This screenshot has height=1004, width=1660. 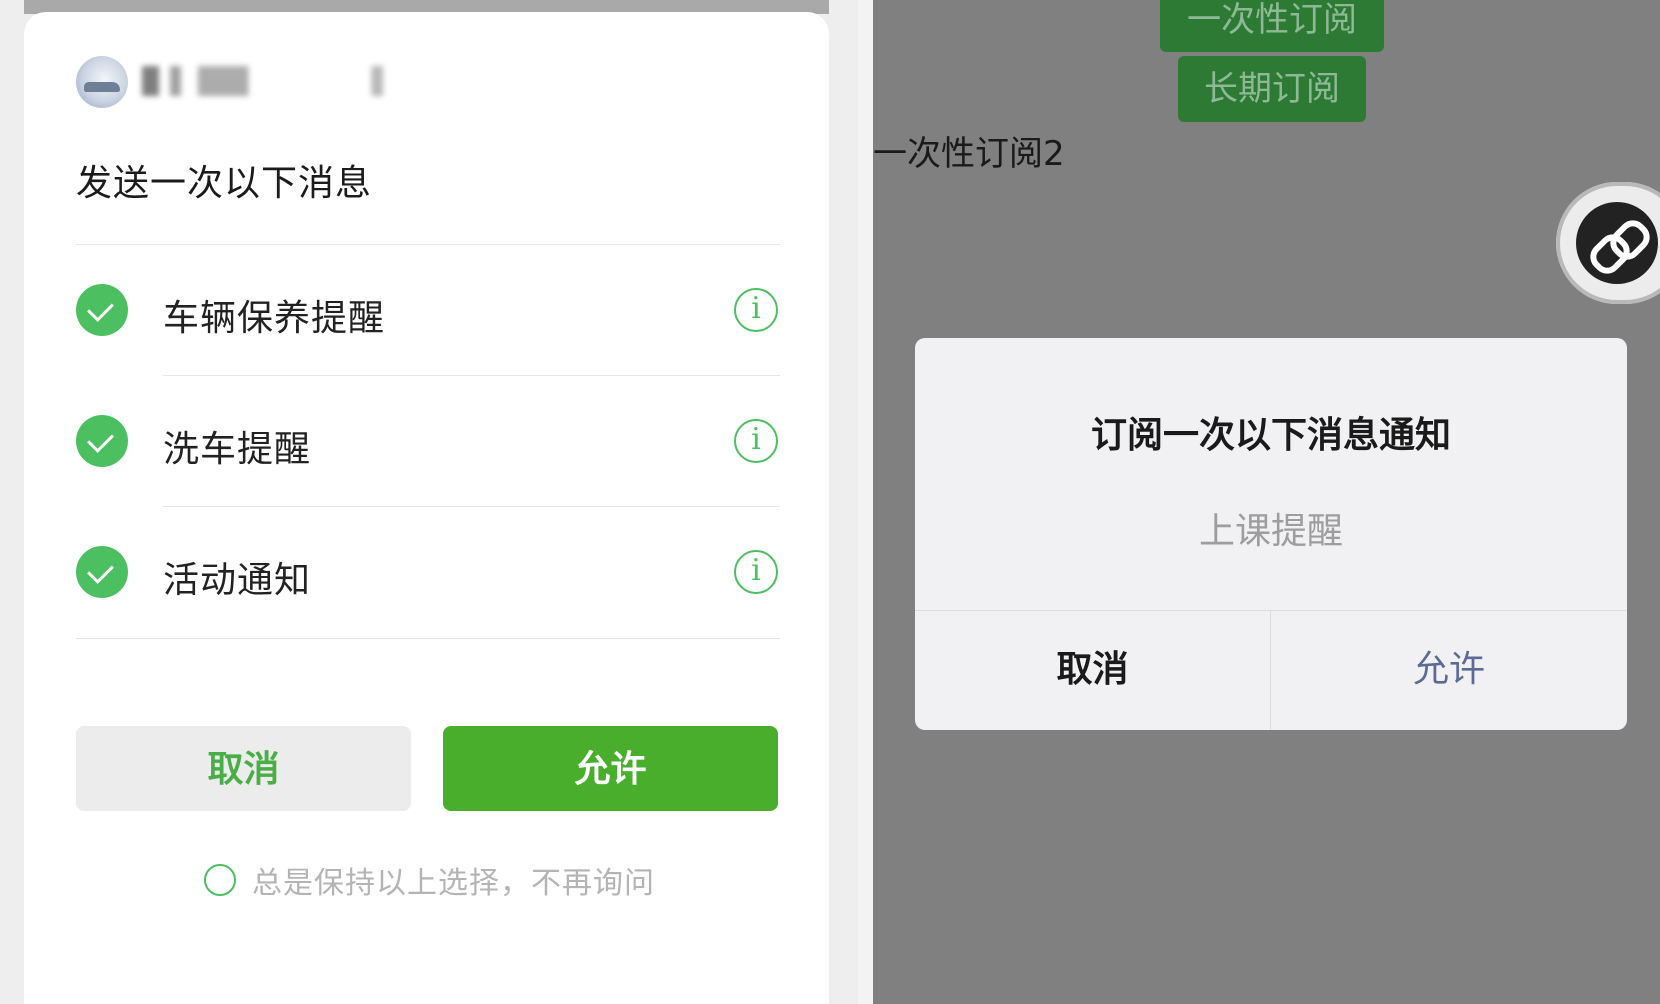 I want to click on one-time-subscribe-button: 一次性订阅, so click(x=1272, y=26).